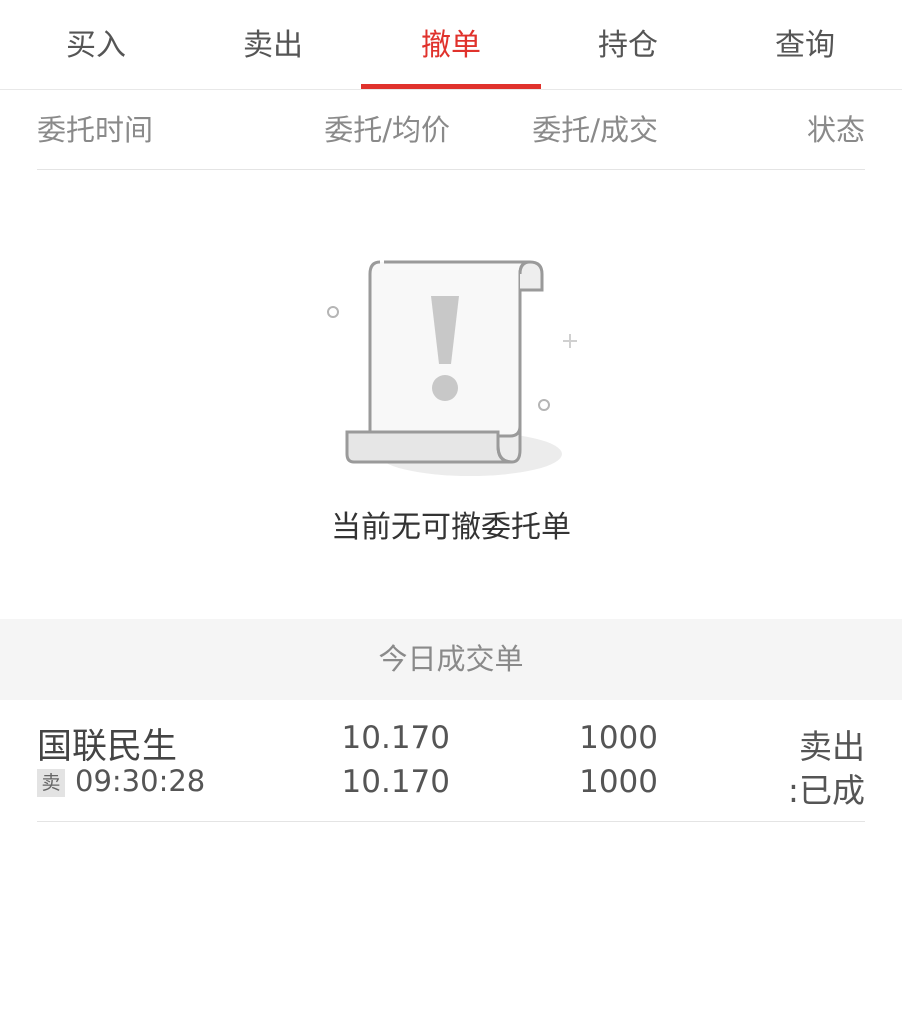 The image size is (902, 1024). What do you see at coordinates (451, 527) in the screenshot?
I see `empty-state-message: 当前无可撤委托单` at bounding box center [451, 527].